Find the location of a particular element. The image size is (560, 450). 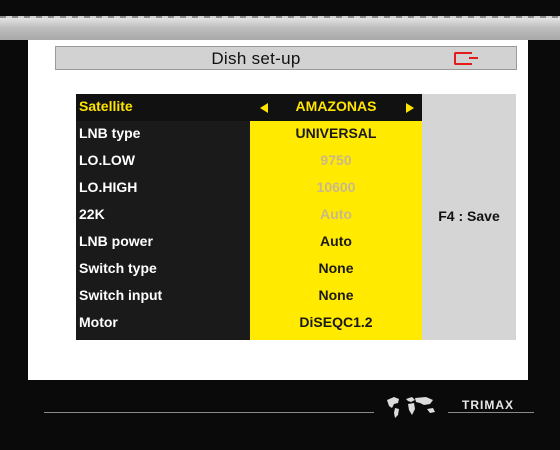

menu-row-switch-type: Switch type None is located at coordinates (249, 269).